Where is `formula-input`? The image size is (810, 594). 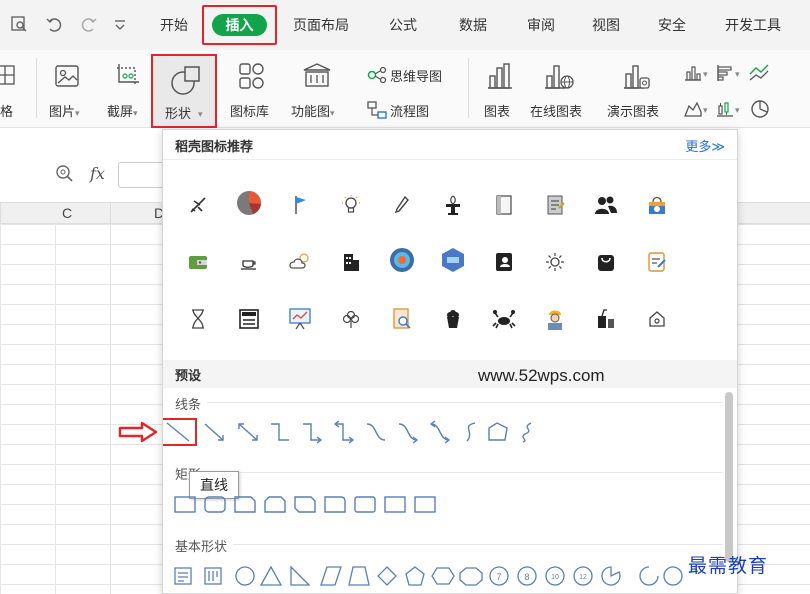
formula-input is located at coordinates (143, 175).